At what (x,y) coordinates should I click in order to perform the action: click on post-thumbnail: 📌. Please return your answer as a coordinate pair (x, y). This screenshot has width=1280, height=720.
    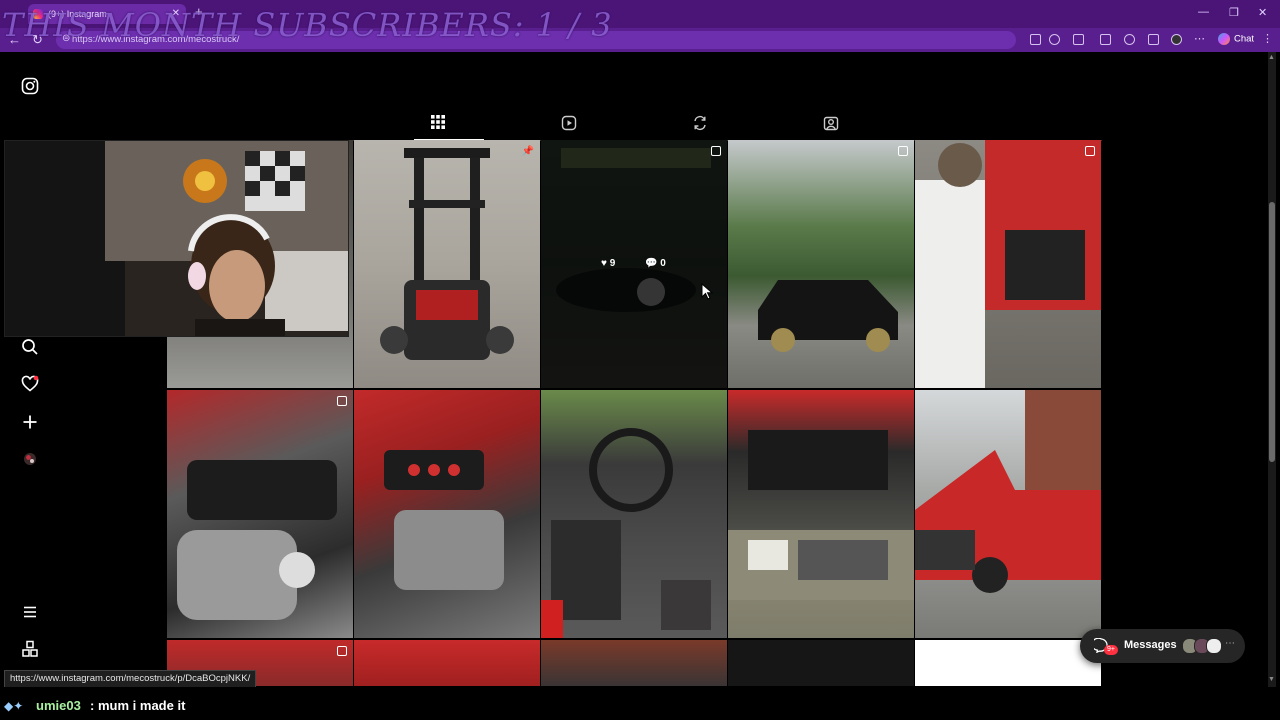
    Looking at the image, I should click on (447, 264).